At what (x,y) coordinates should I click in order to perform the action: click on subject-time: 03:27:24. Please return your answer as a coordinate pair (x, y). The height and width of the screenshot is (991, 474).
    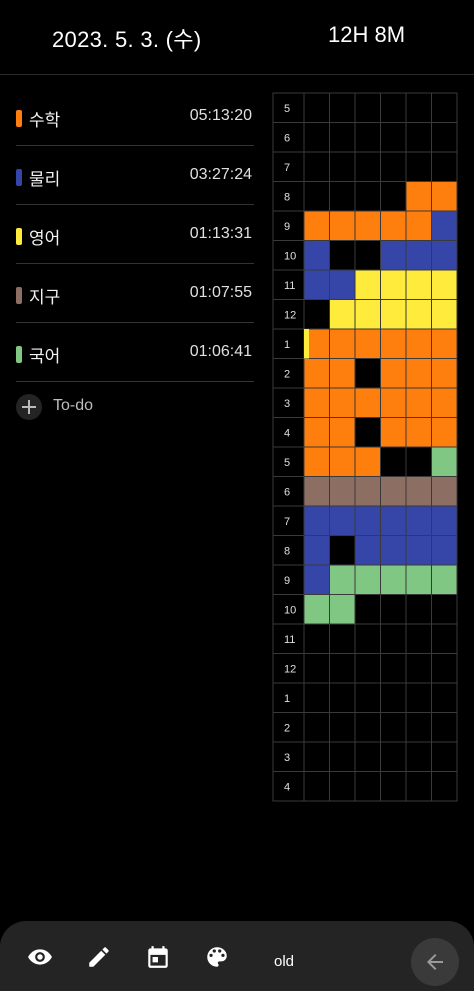
    Looking at the image, I should click on (220, 174).